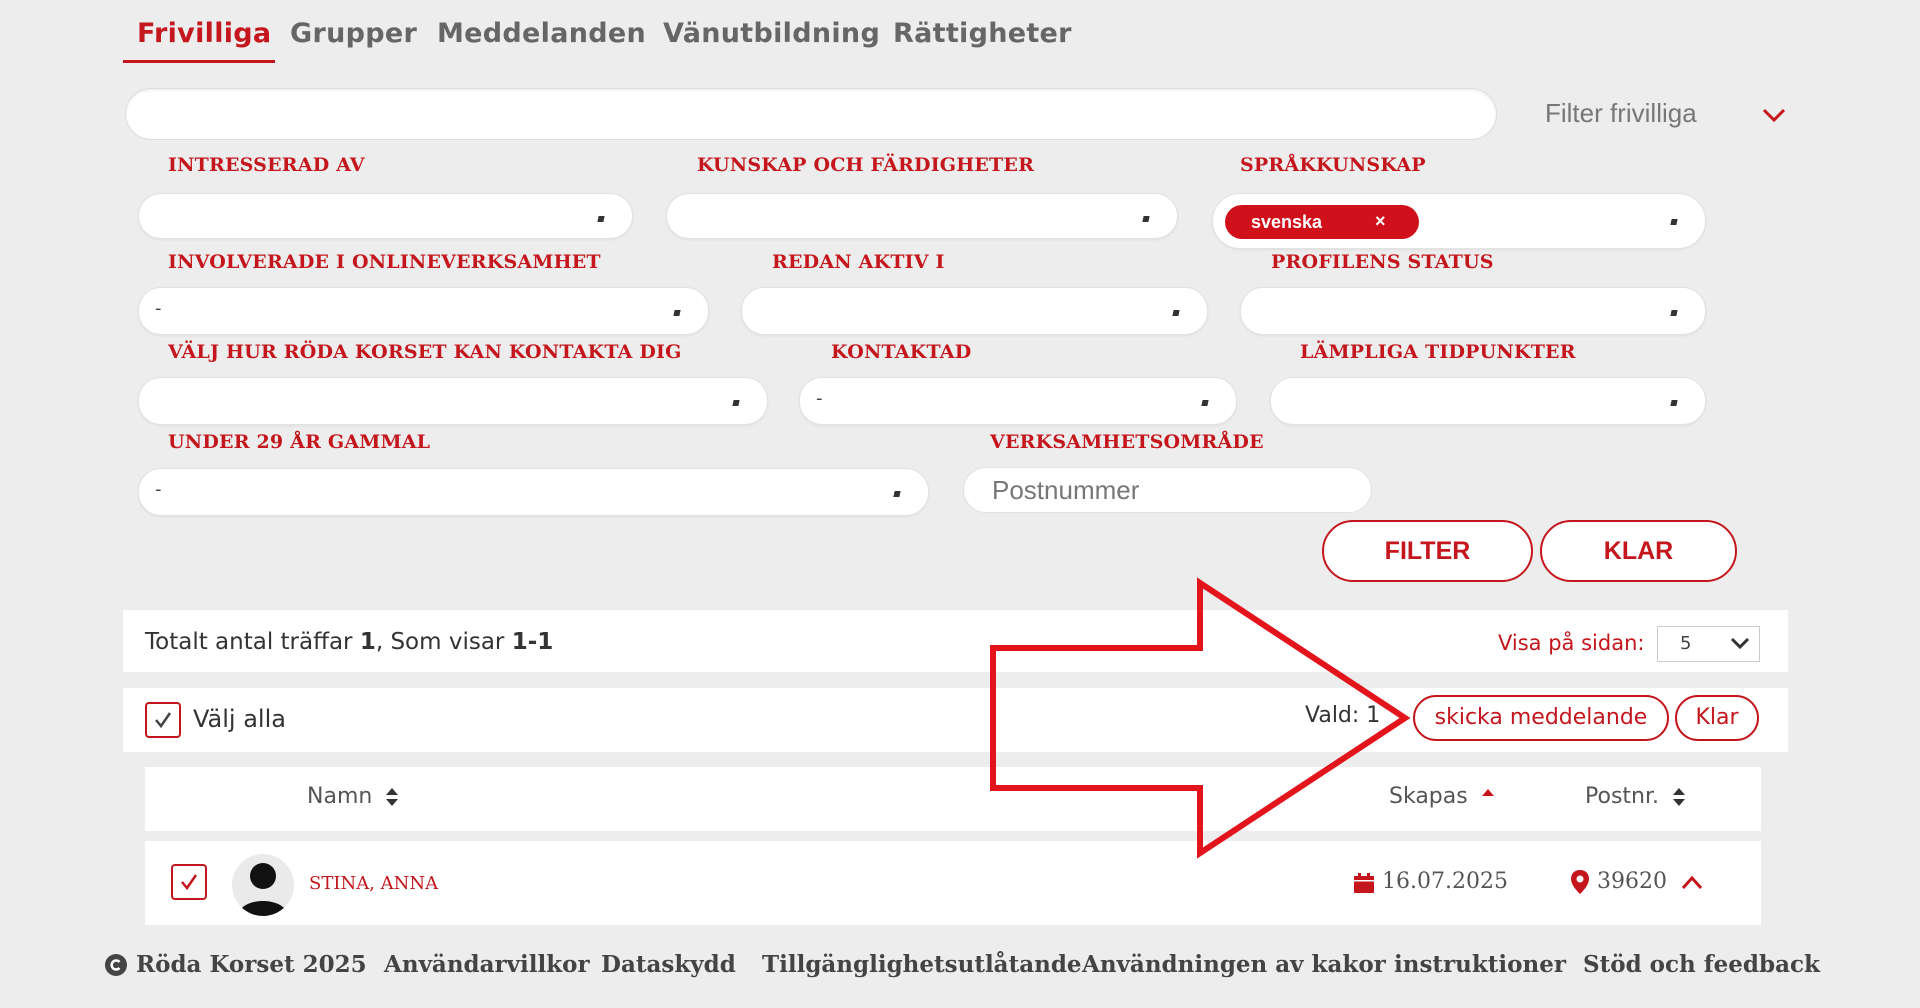  What do you see at coordinates (1380, 221) in the screenshot?
I see `tag-remove-icon: ×` at bounding box center [1380, 221].